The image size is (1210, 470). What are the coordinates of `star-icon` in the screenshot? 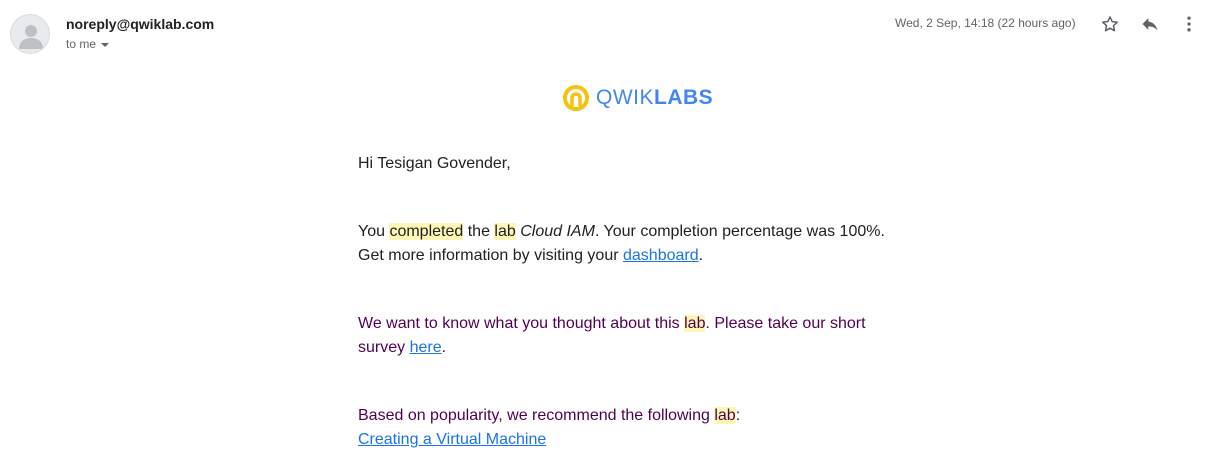 It's located at (1110, 24).